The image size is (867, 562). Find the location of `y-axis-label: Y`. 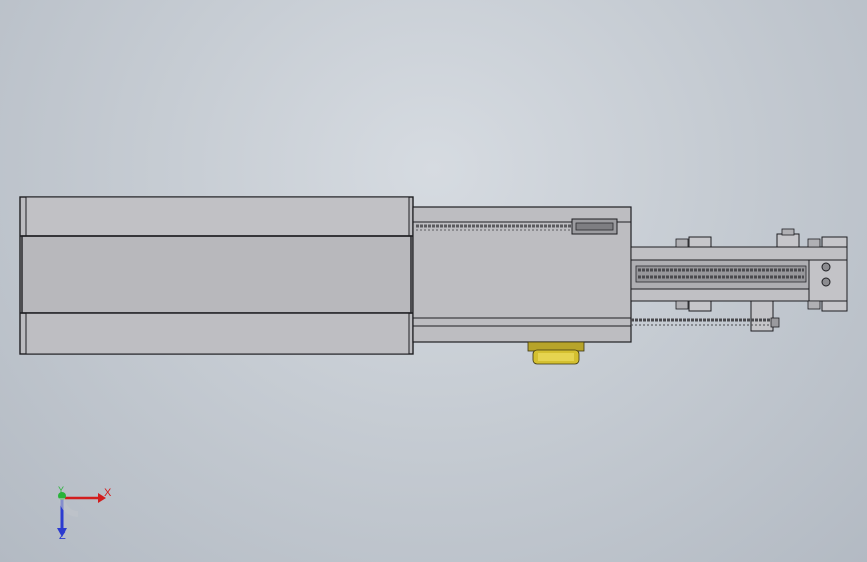

y-axis-label: Y is located at coordinates (61, 490).